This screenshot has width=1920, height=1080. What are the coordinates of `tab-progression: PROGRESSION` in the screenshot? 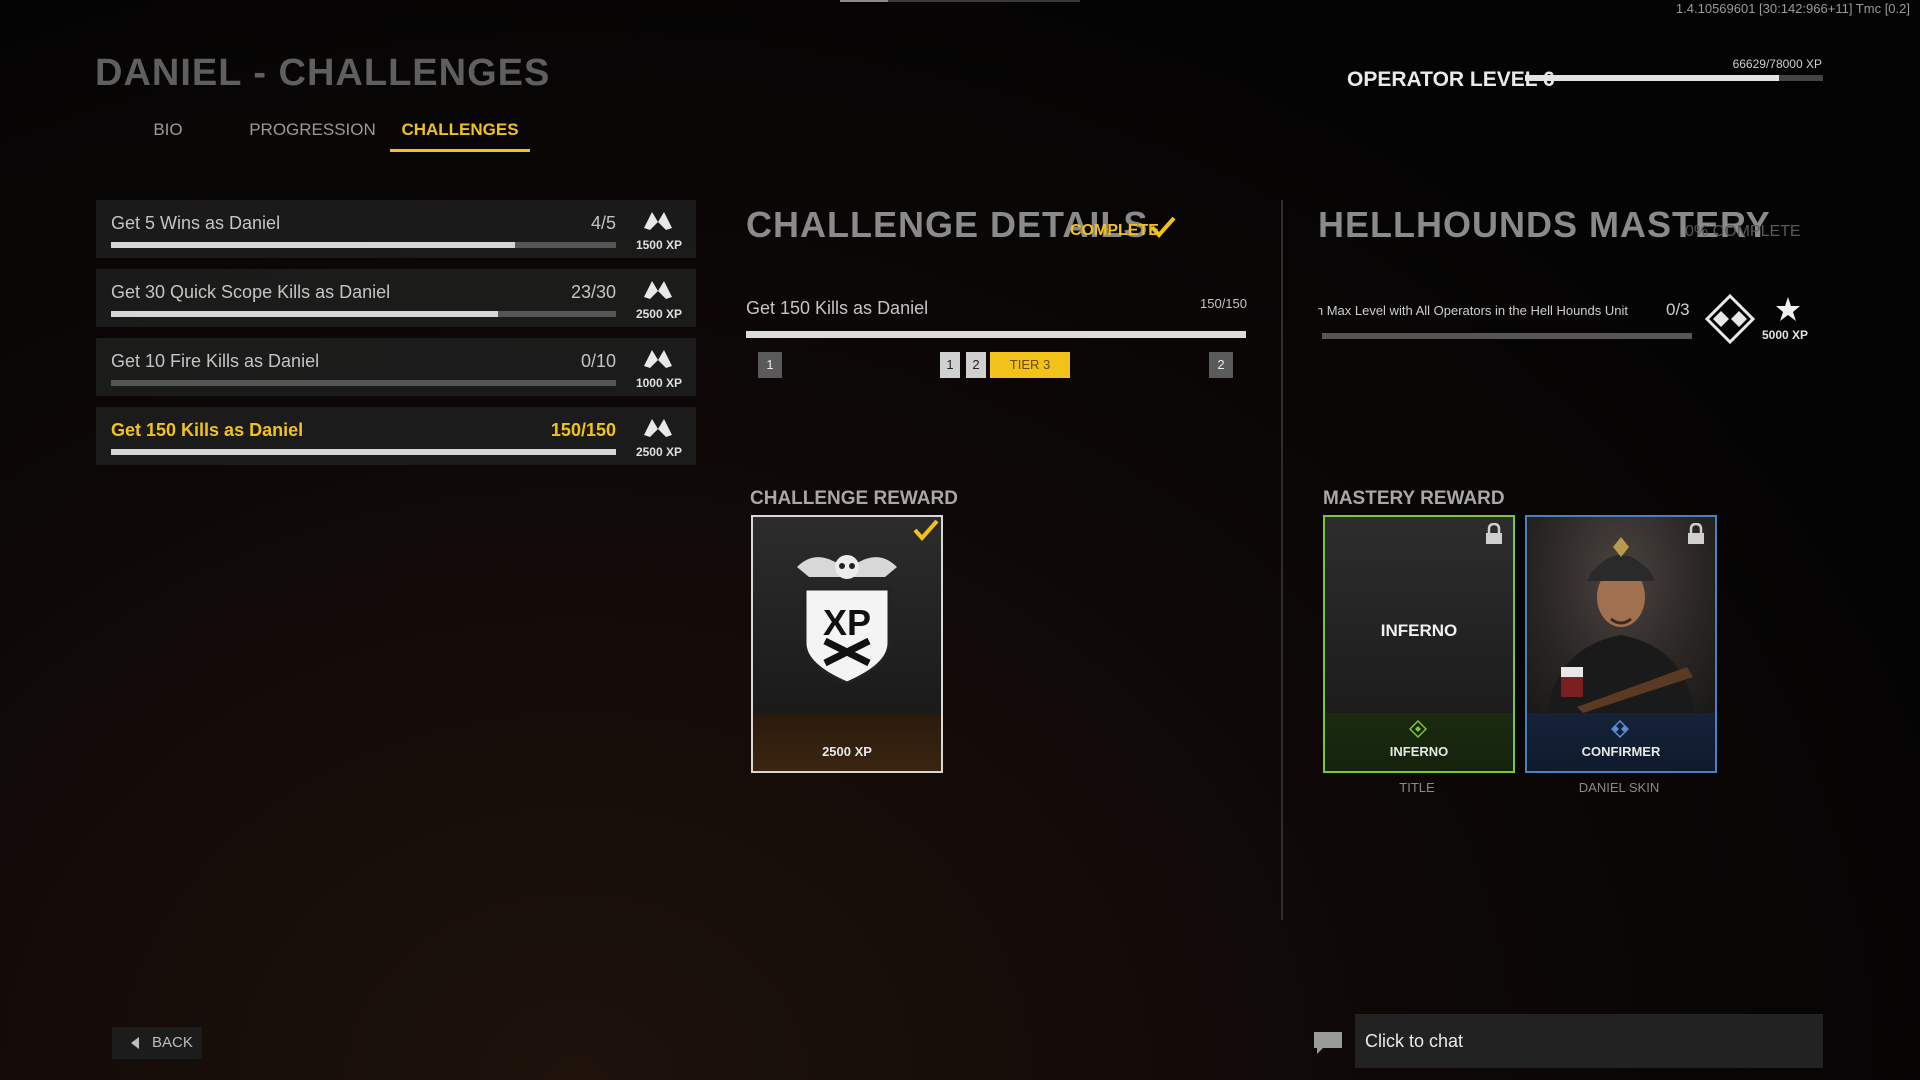 It's located at (312, 136).